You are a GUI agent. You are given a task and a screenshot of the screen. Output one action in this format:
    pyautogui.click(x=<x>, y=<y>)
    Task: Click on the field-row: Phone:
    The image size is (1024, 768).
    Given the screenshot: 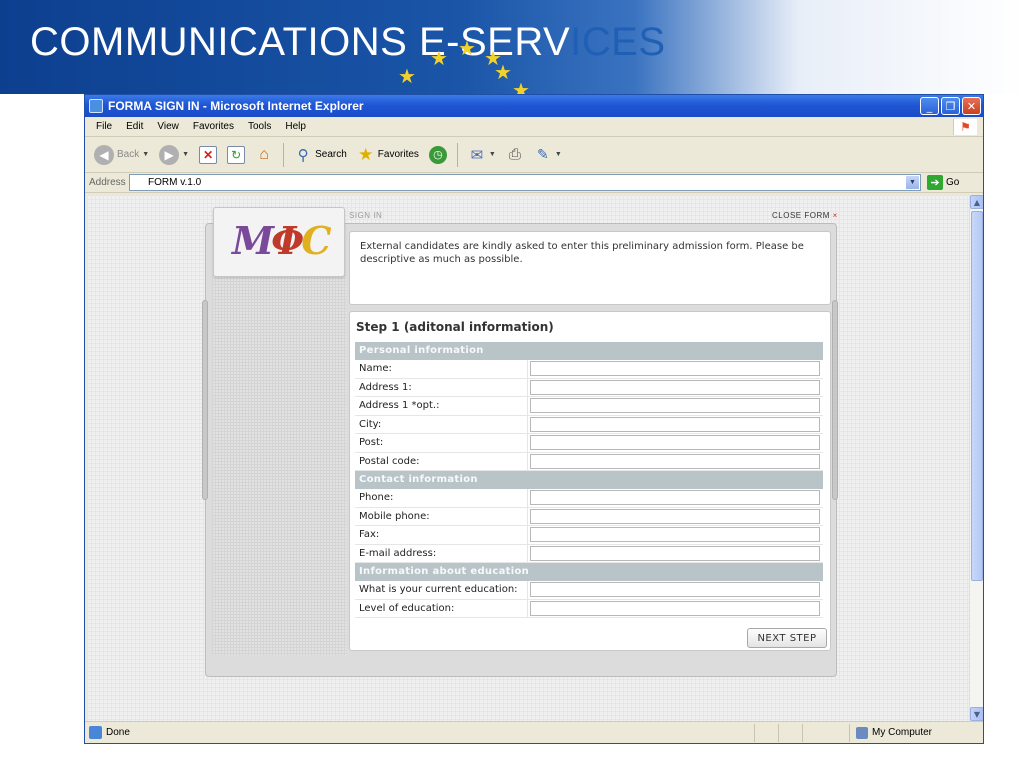 What is the action you would take?
    pyautogui.click(x=589, y=498)
    